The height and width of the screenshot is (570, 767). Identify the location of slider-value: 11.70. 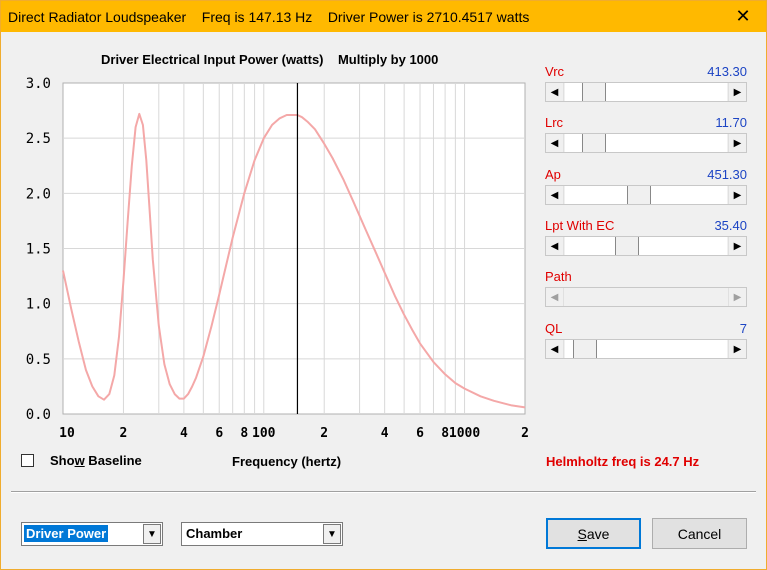
(731, 122).